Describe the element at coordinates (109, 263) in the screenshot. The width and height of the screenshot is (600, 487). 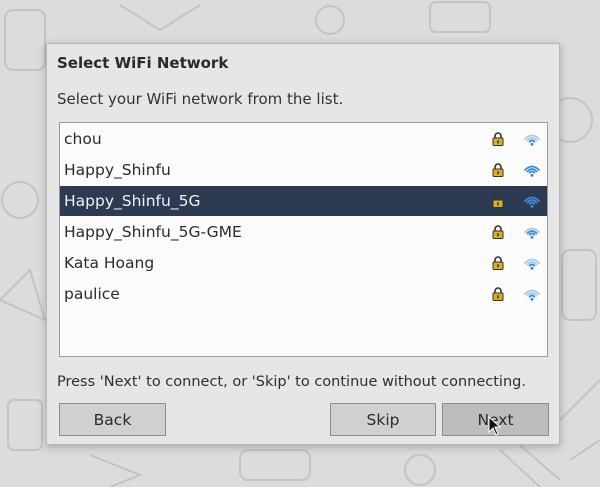
I see `network-ssid: Kata Hoang` at that location.